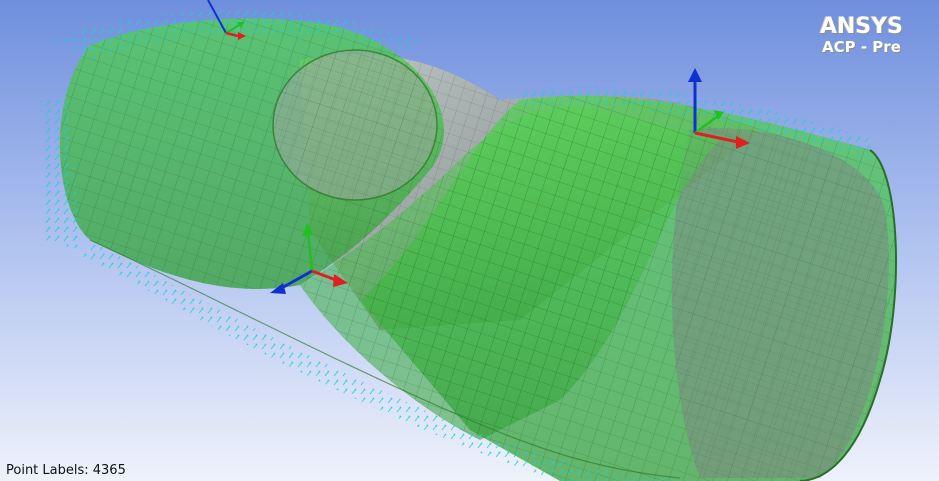 The width and height of the screenshot is (939, 481). What do you see at coordinates (861, 47) in the screenshot?
I see `product-name: ACP - Pre` at bounding box center [861, 47].